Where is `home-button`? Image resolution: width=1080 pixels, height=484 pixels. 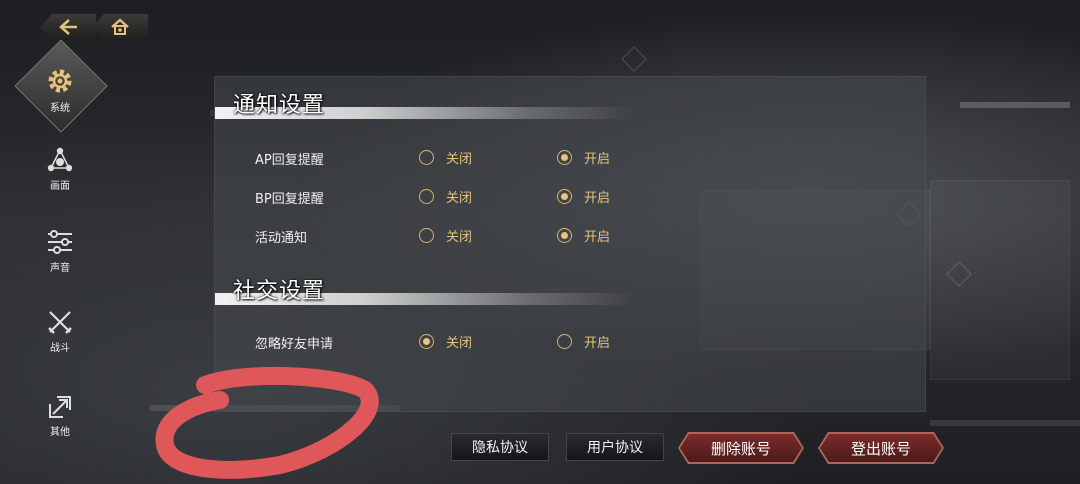
home-button is located at coordinates (120, 27).